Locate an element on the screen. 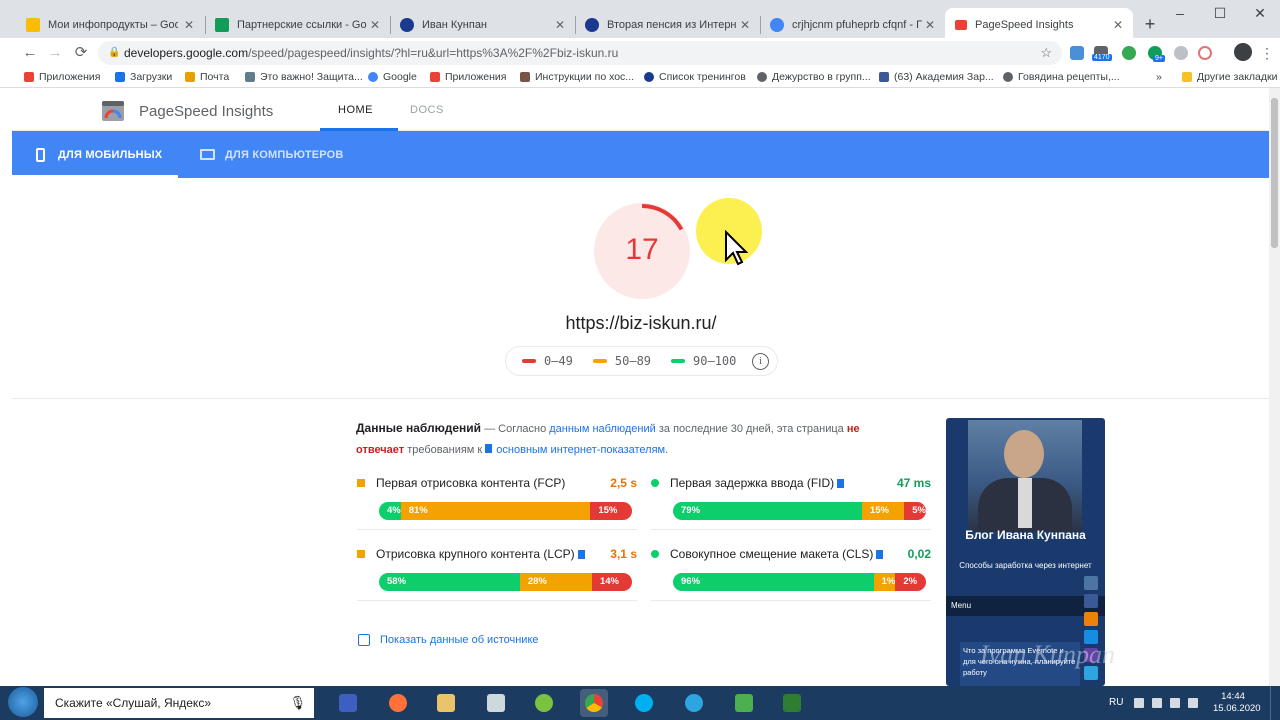  page-scrollbar is located at coordinates (1274, 387).